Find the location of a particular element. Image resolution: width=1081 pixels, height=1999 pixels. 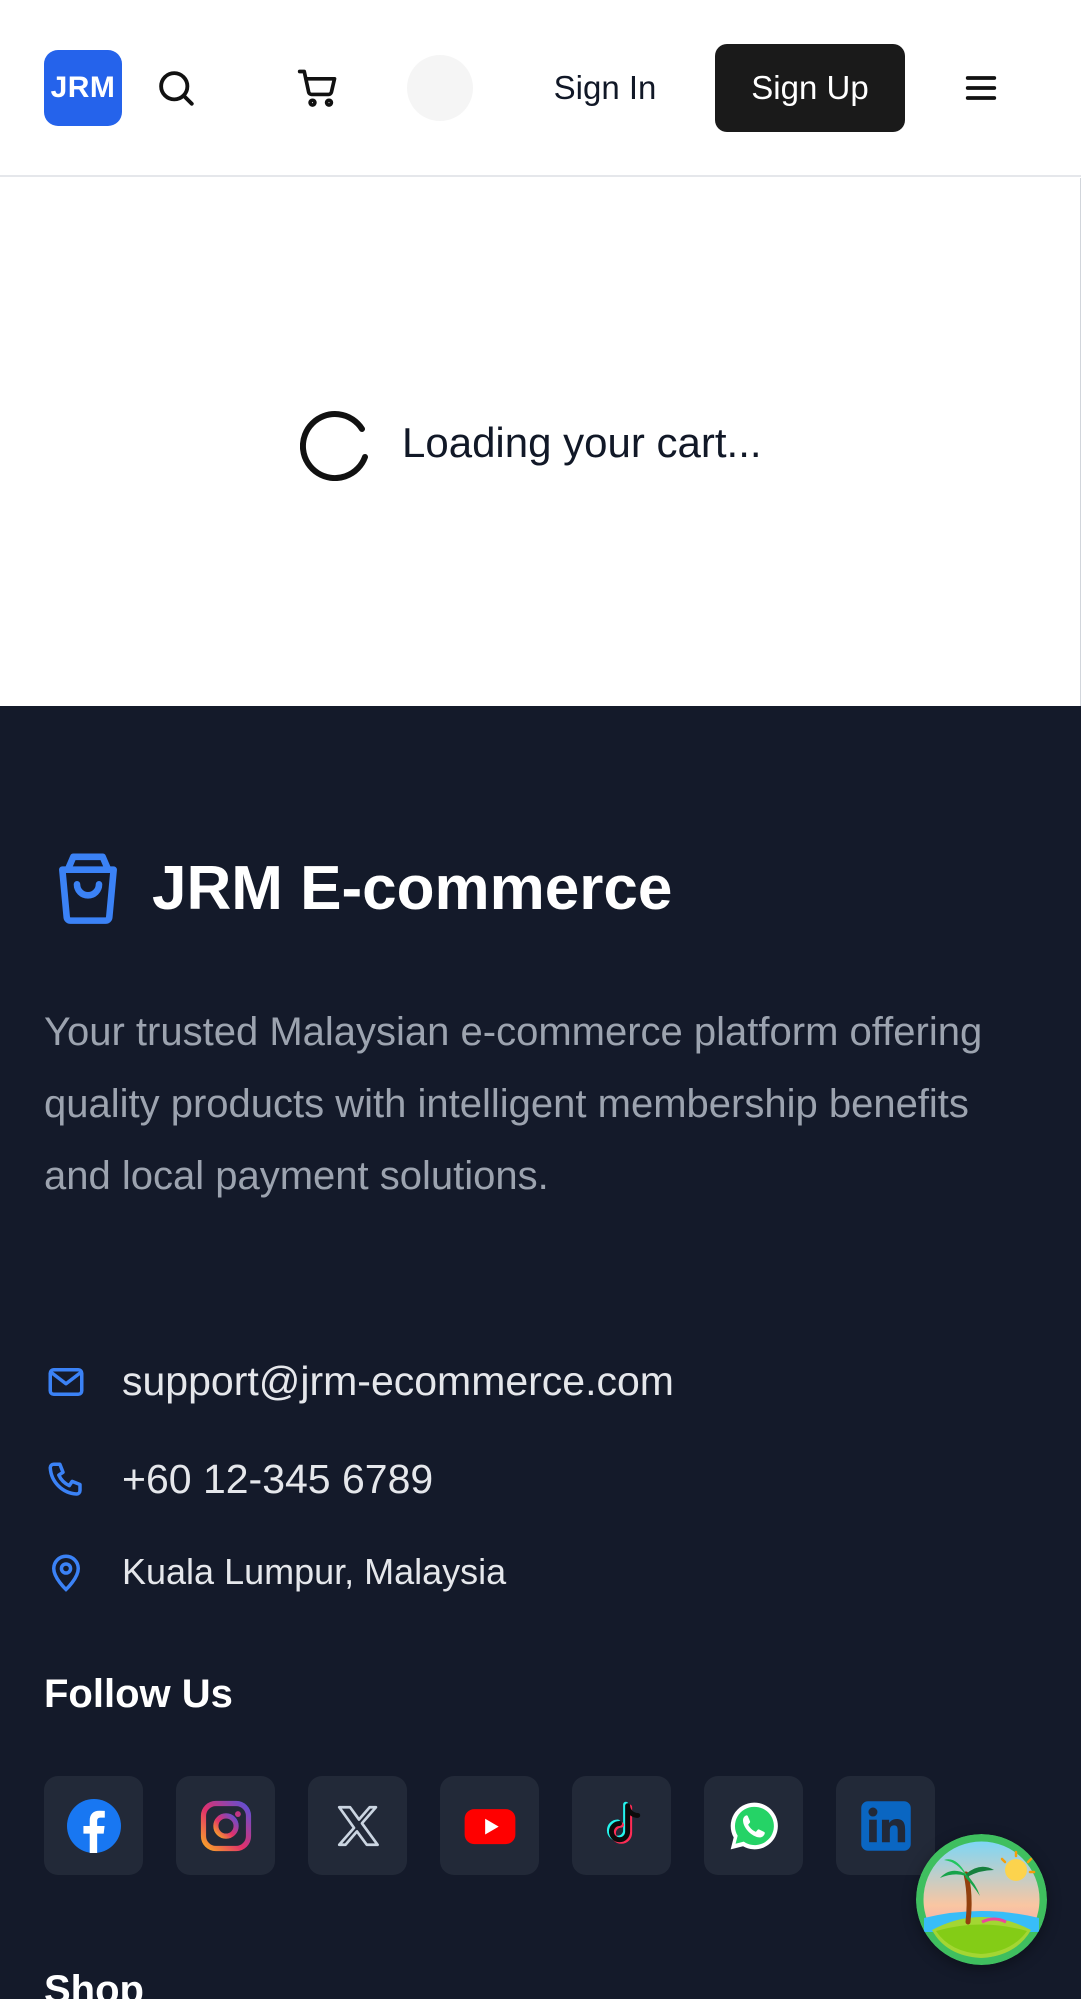

whatsapp-link is located at coordinates (753, 1825).